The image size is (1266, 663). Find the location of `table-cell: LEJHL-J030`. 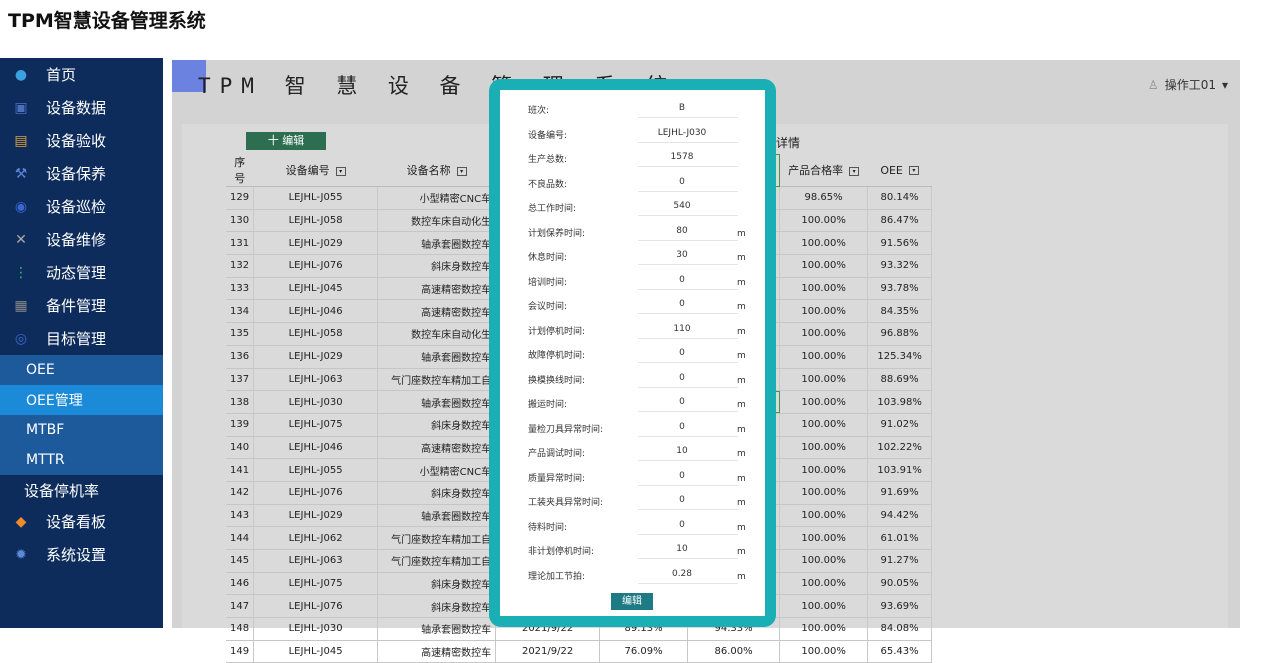

table-cell: LEJHL-J030 is located at coordinates (316, 402).